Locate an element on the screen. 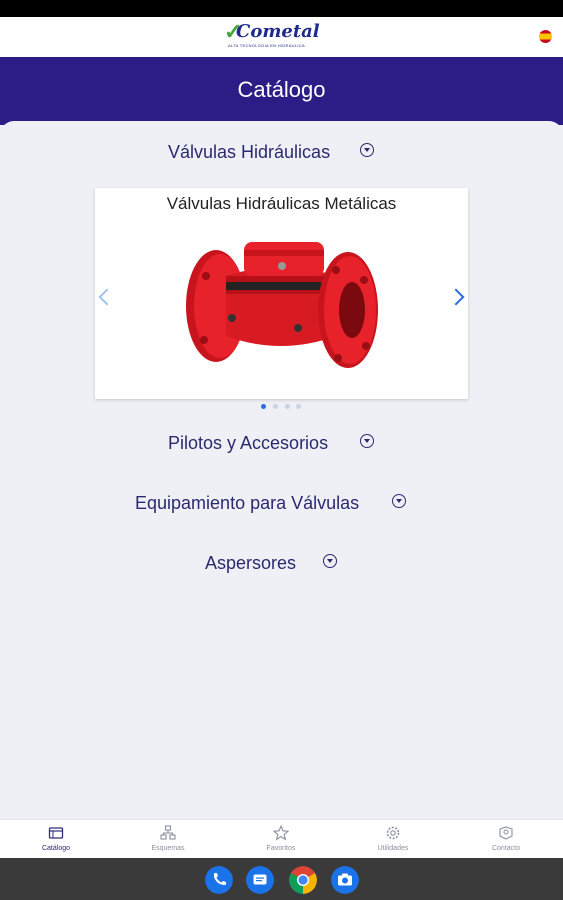 Image resolution: width=563 pixels, height=900 pixels. category-label: Válvulas Hidráulicas is located at coordinates (249, 152).